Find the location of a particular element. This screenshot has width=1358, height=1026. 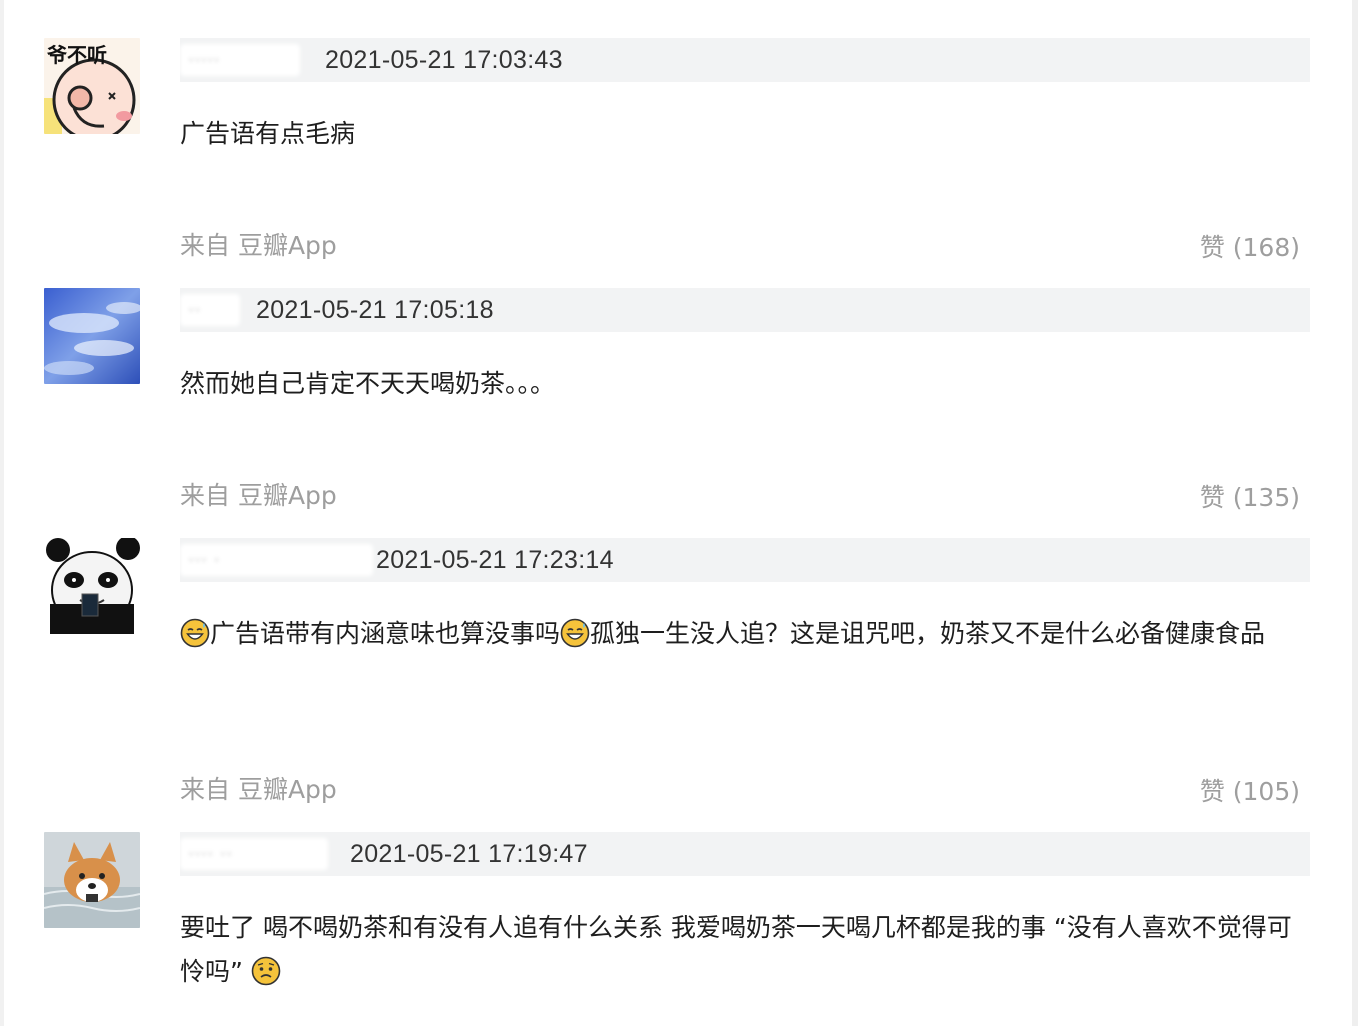

worried-face-emoji-icon is located at coordinates (266, 971).